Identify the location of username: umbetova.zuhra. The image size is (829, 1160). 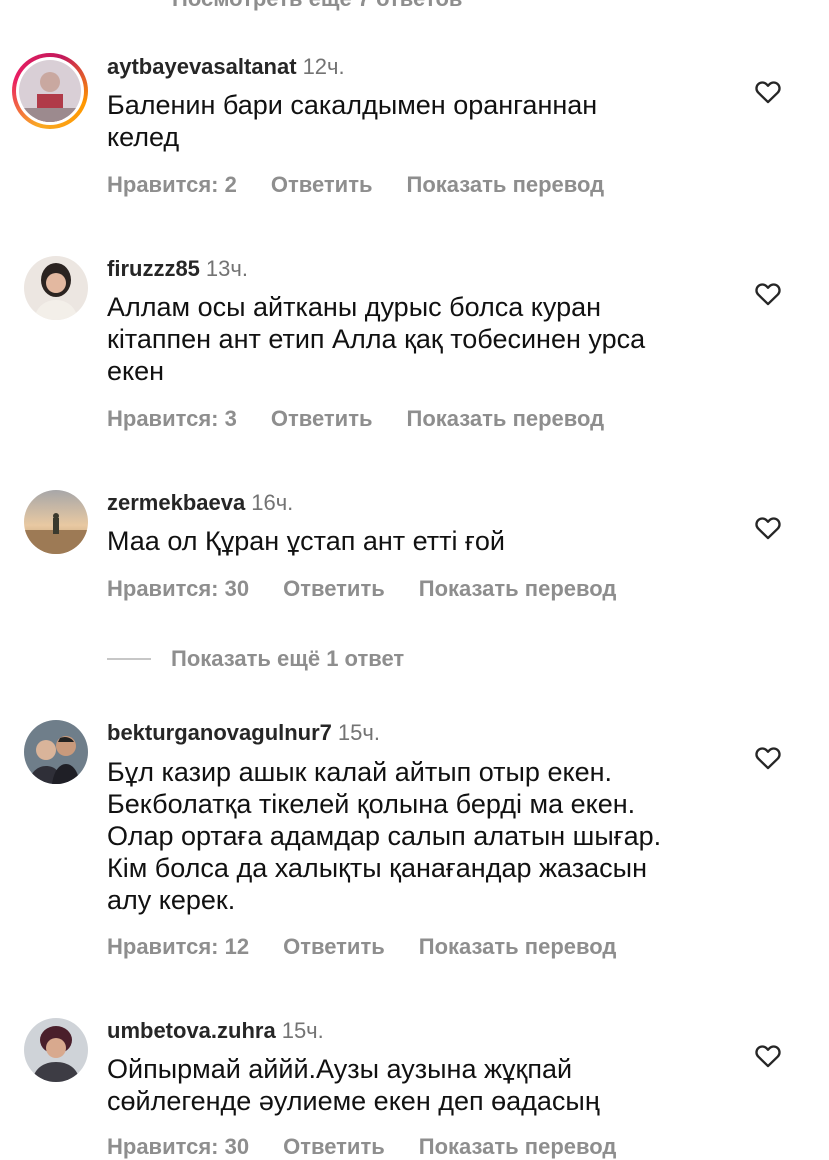
(191, 1030).